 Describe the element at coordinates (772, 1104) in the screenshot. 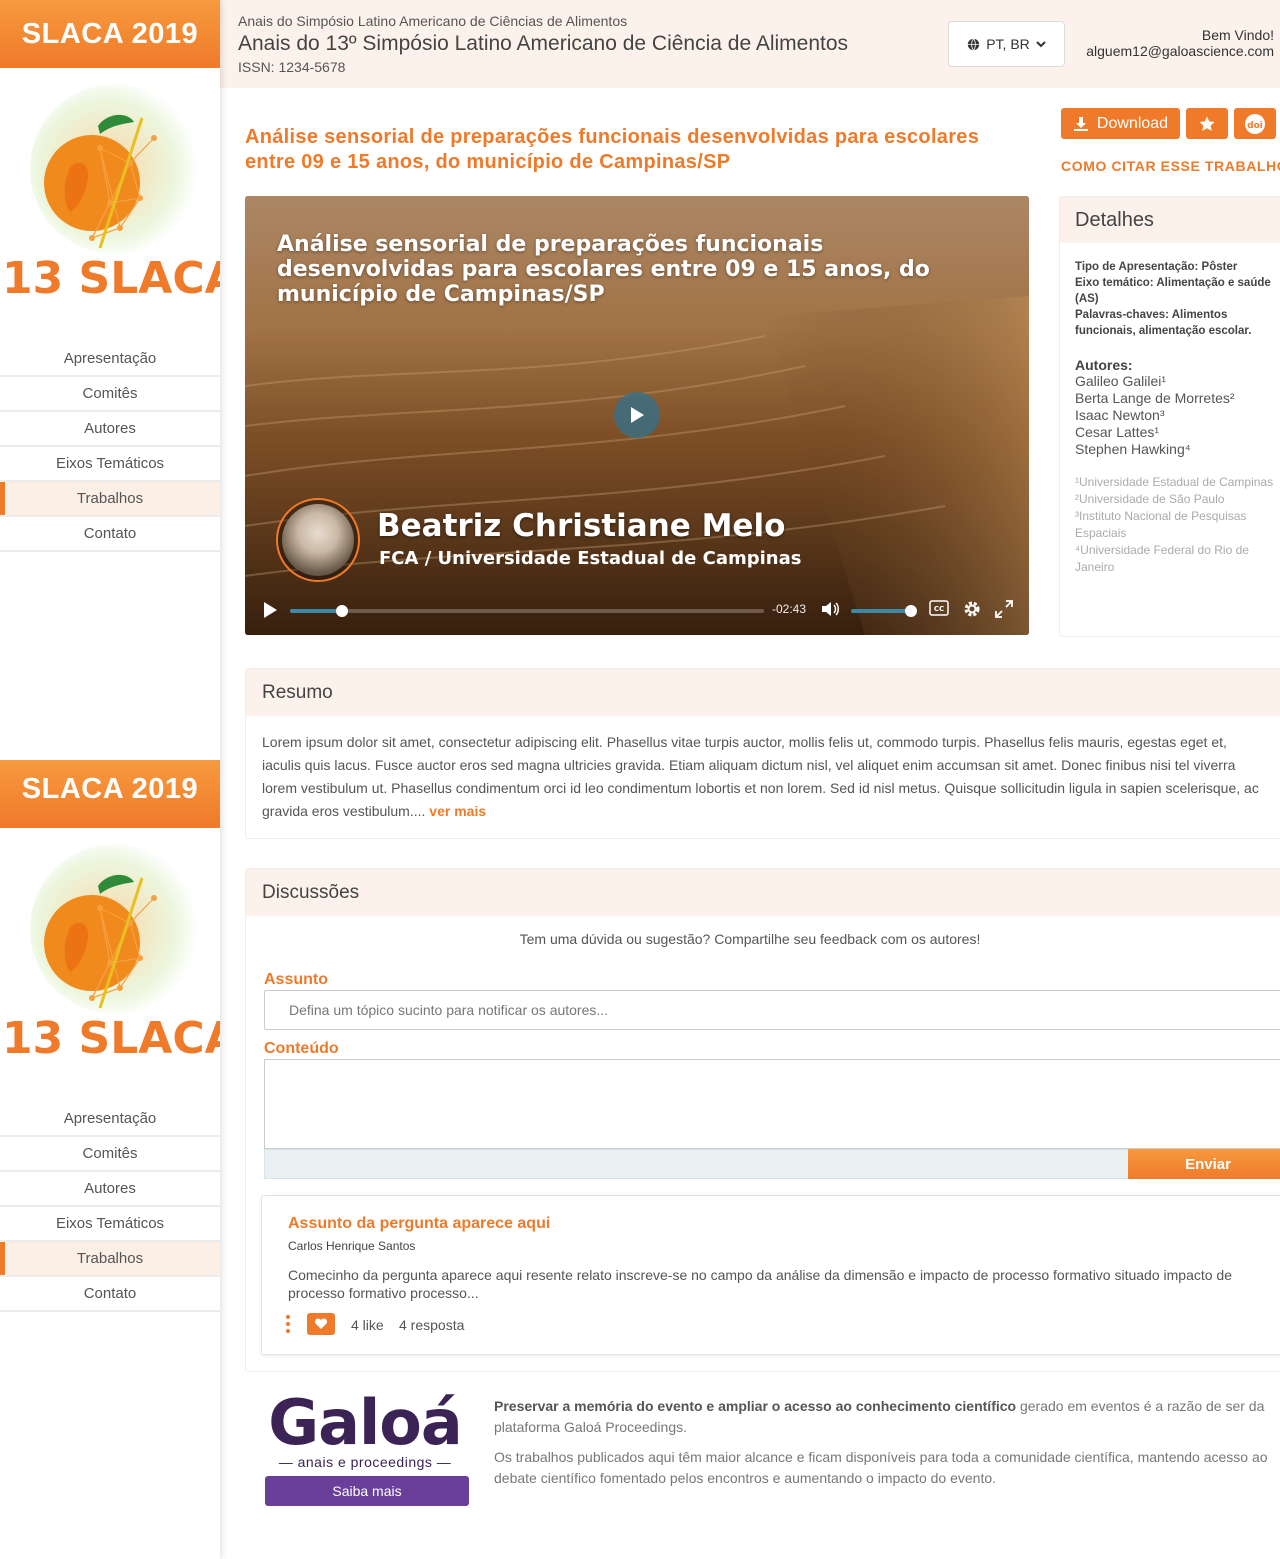

I see `content-textarea` at that location.